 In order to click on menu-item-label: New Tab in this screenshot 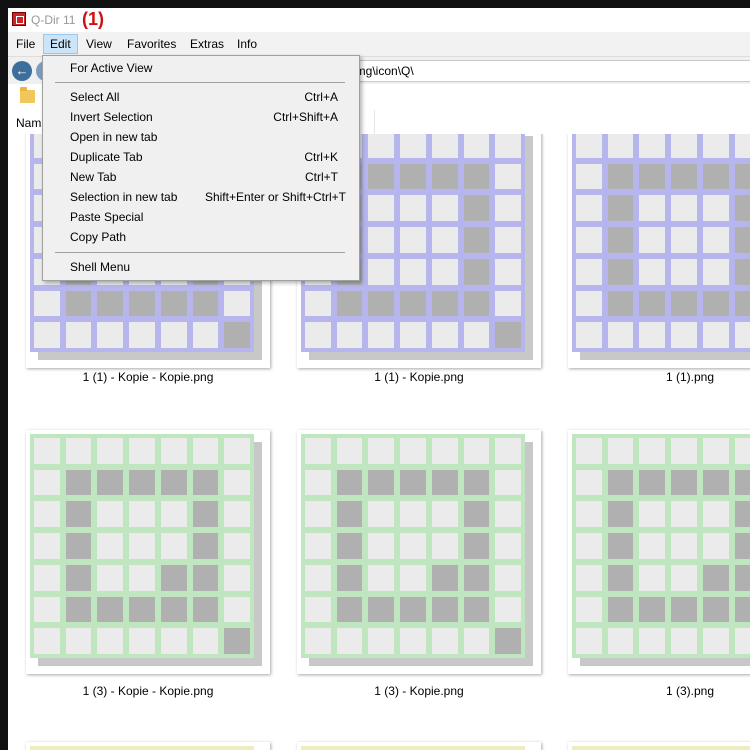, I will do `click(93, 177)`.